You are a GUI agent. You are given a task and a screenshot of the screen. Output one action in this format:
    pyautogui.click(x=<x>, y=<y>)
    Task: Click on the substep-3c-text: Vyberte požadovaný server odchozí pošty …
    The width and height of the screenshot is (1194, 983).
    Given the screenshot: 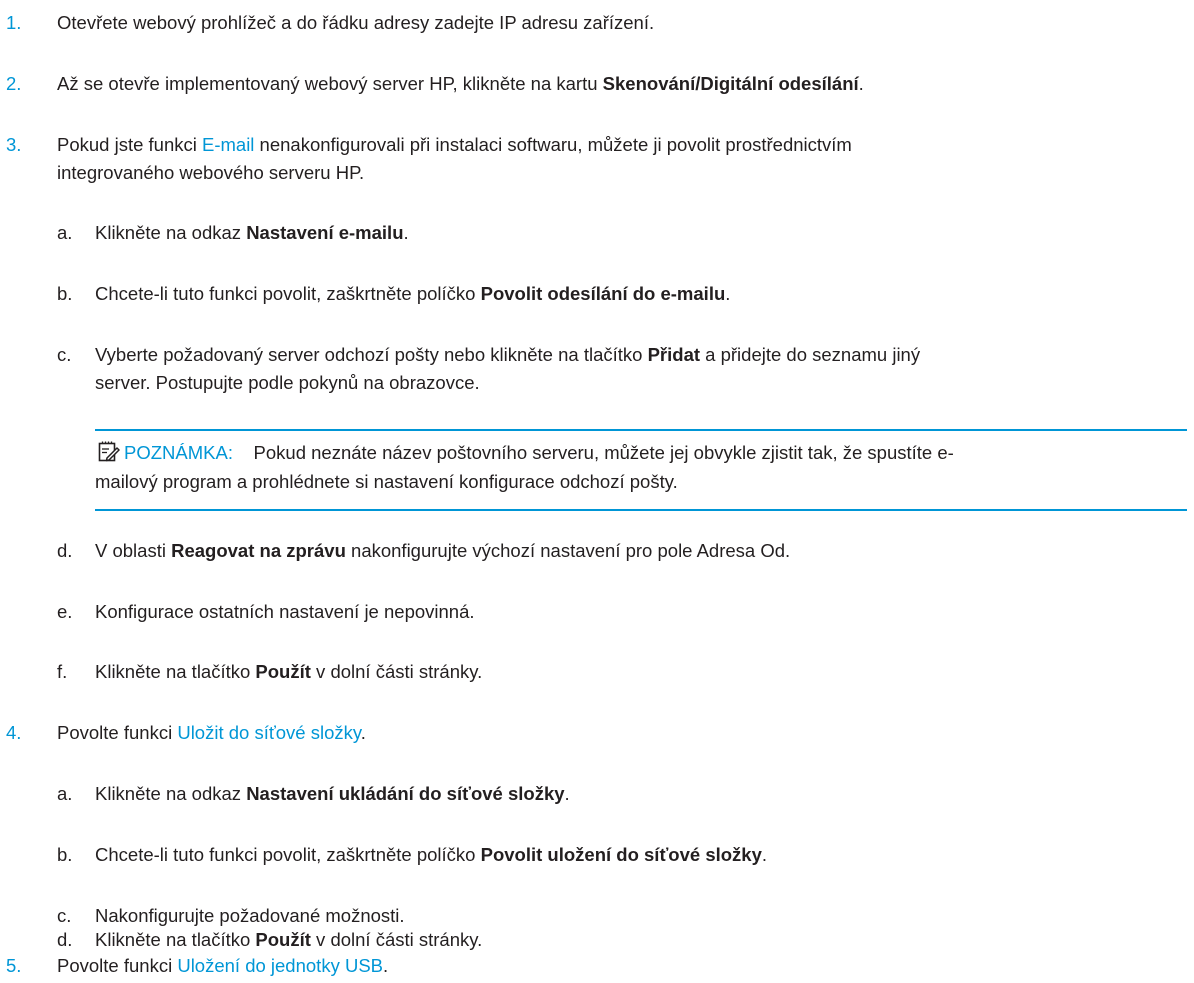 What is the action you would take?
    pyautogui.click(x=507, y=355)
    